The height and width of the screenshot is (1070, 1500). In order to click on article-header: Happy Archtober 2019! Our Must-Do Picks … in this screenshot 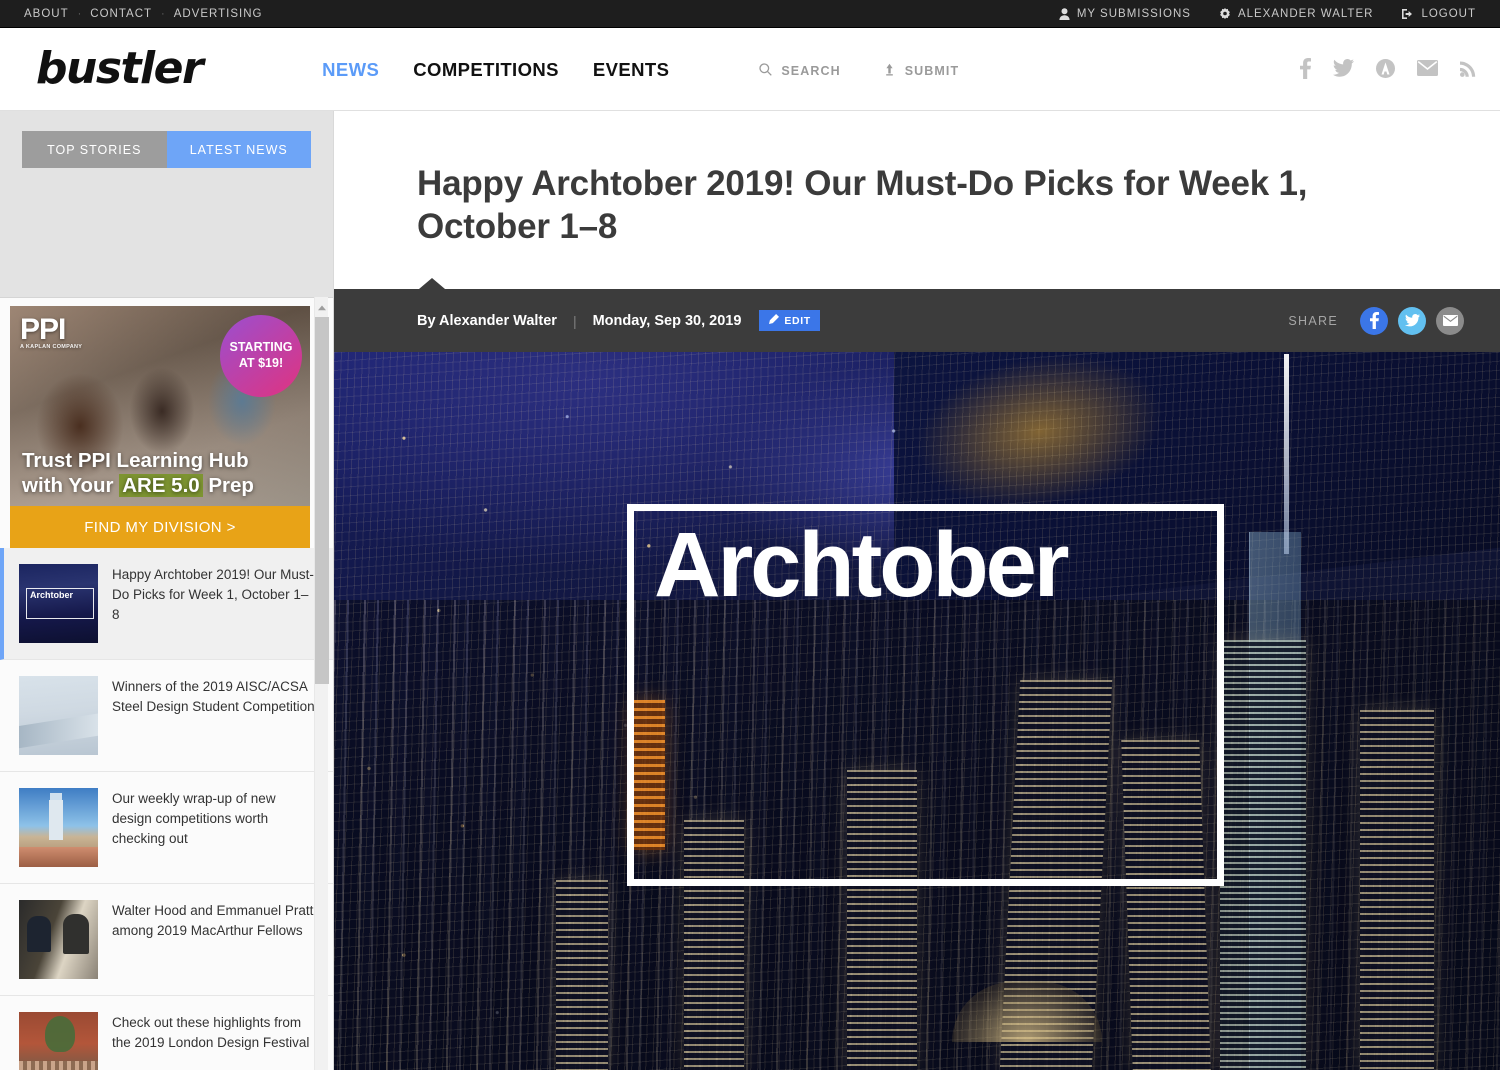, I will do `click(917, 200)`.